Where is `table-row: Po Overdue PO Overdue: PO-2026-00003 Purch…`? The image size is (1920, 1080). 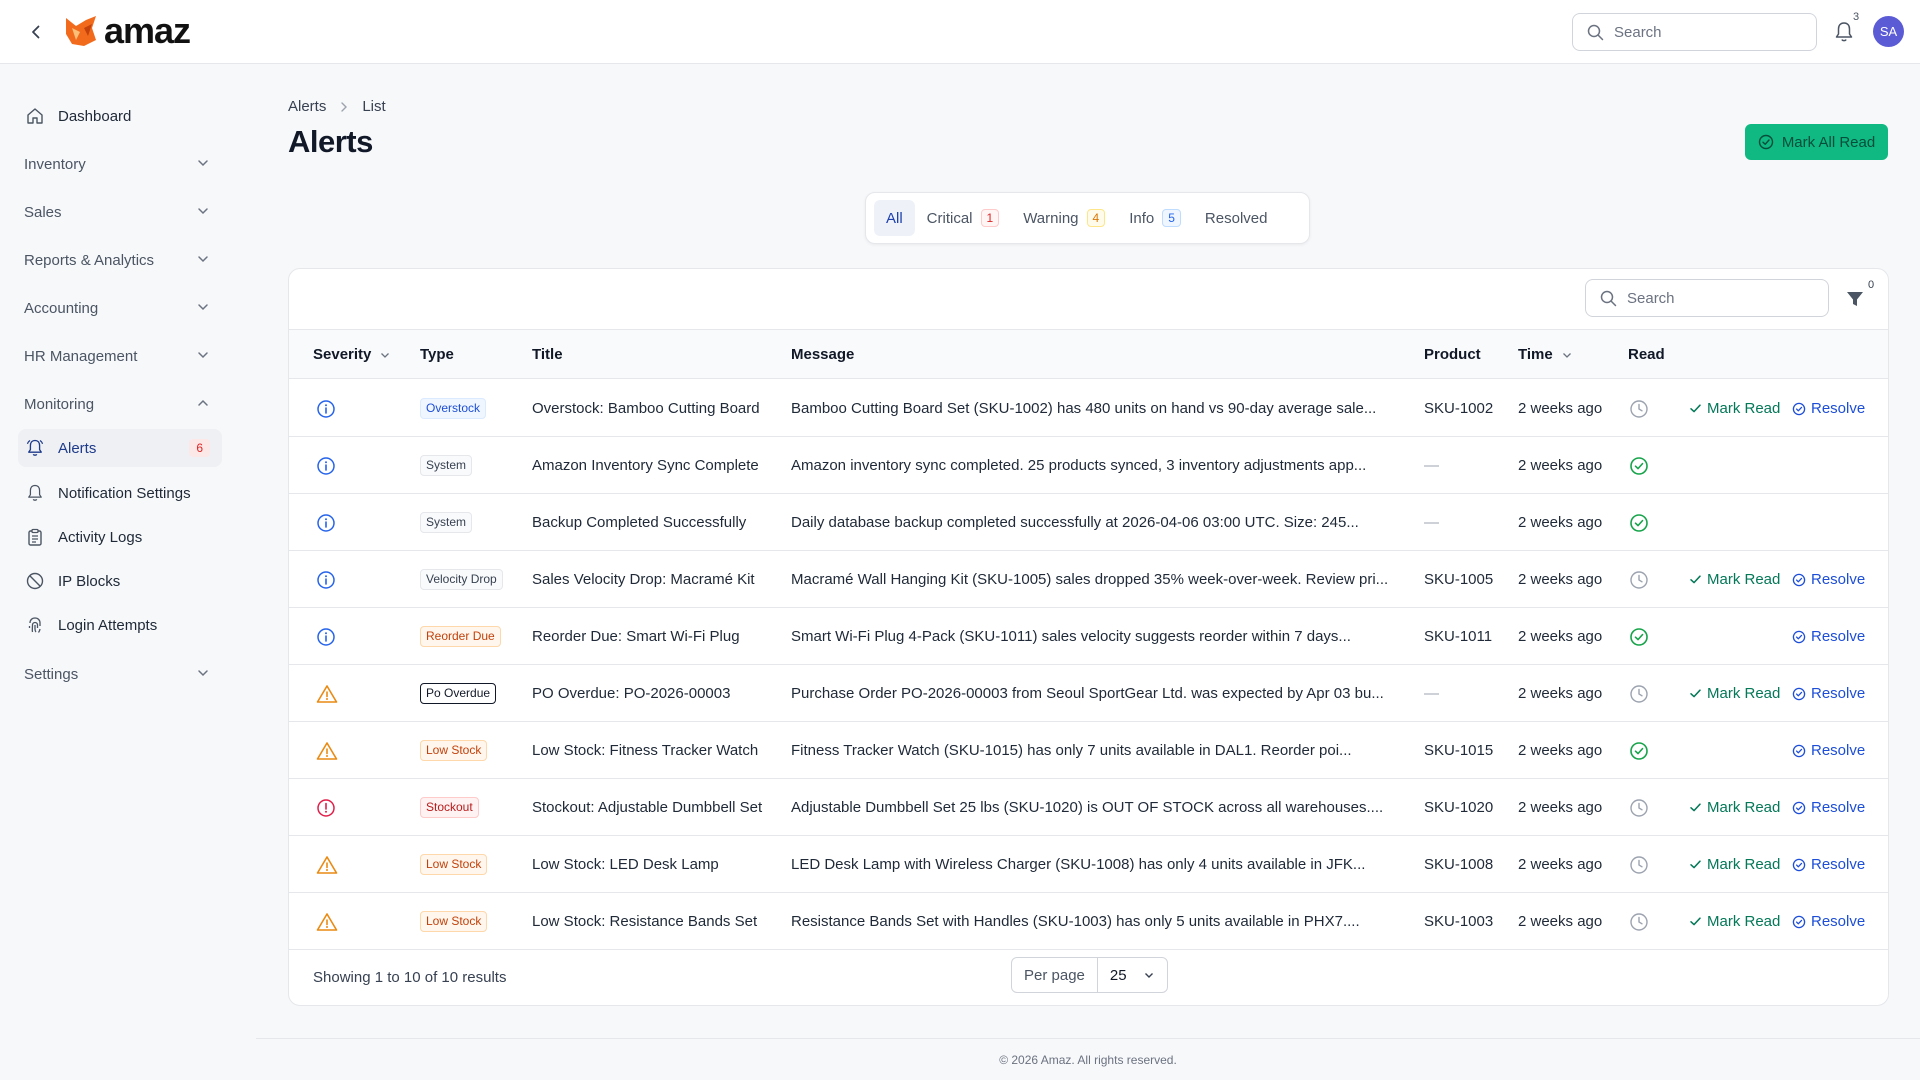
table-row: Po Overdue PO Overdue: PO-2026-00003 Purch… is located at coordinates (1088, 693).